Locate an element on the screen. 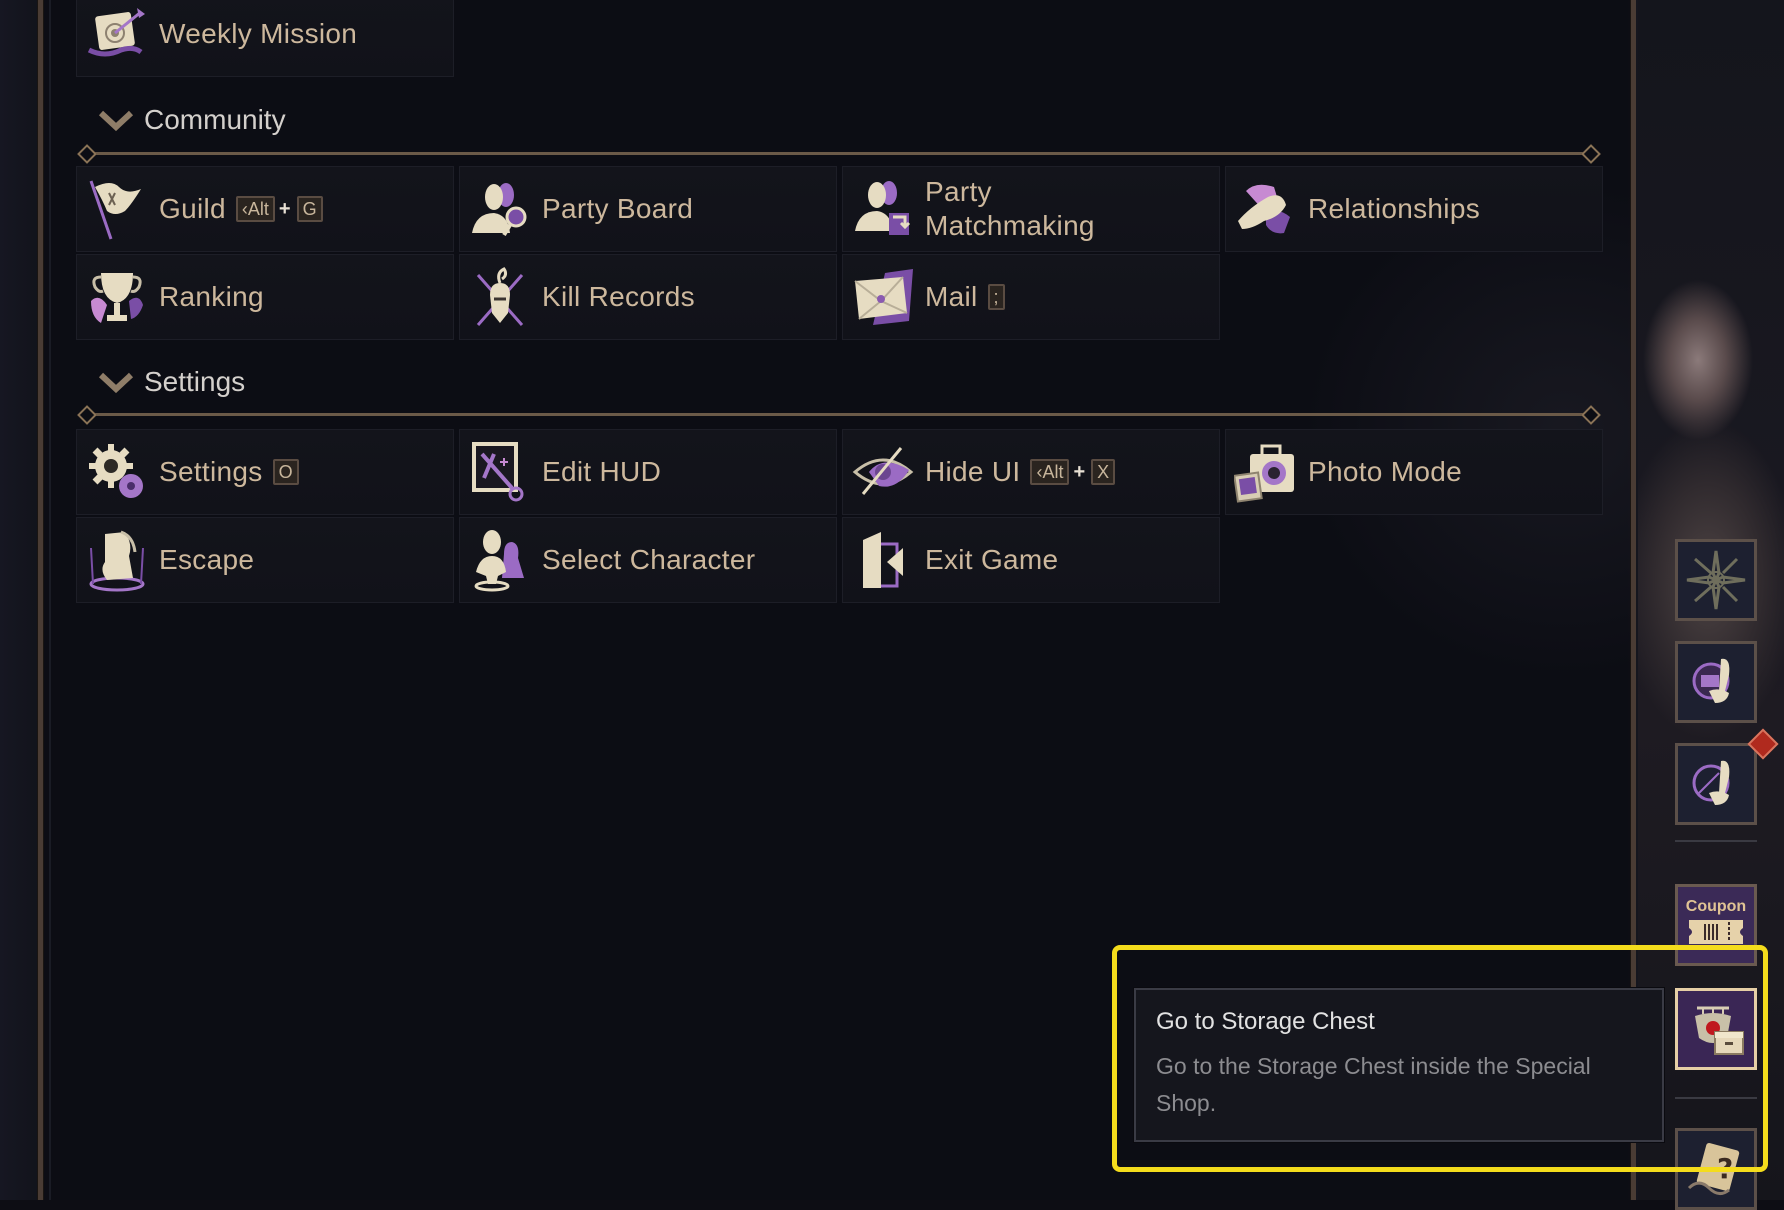 The width and height of the screenshot is (1784, 1210). menu-item-label: Select Character is located at coordinates (649, 559).